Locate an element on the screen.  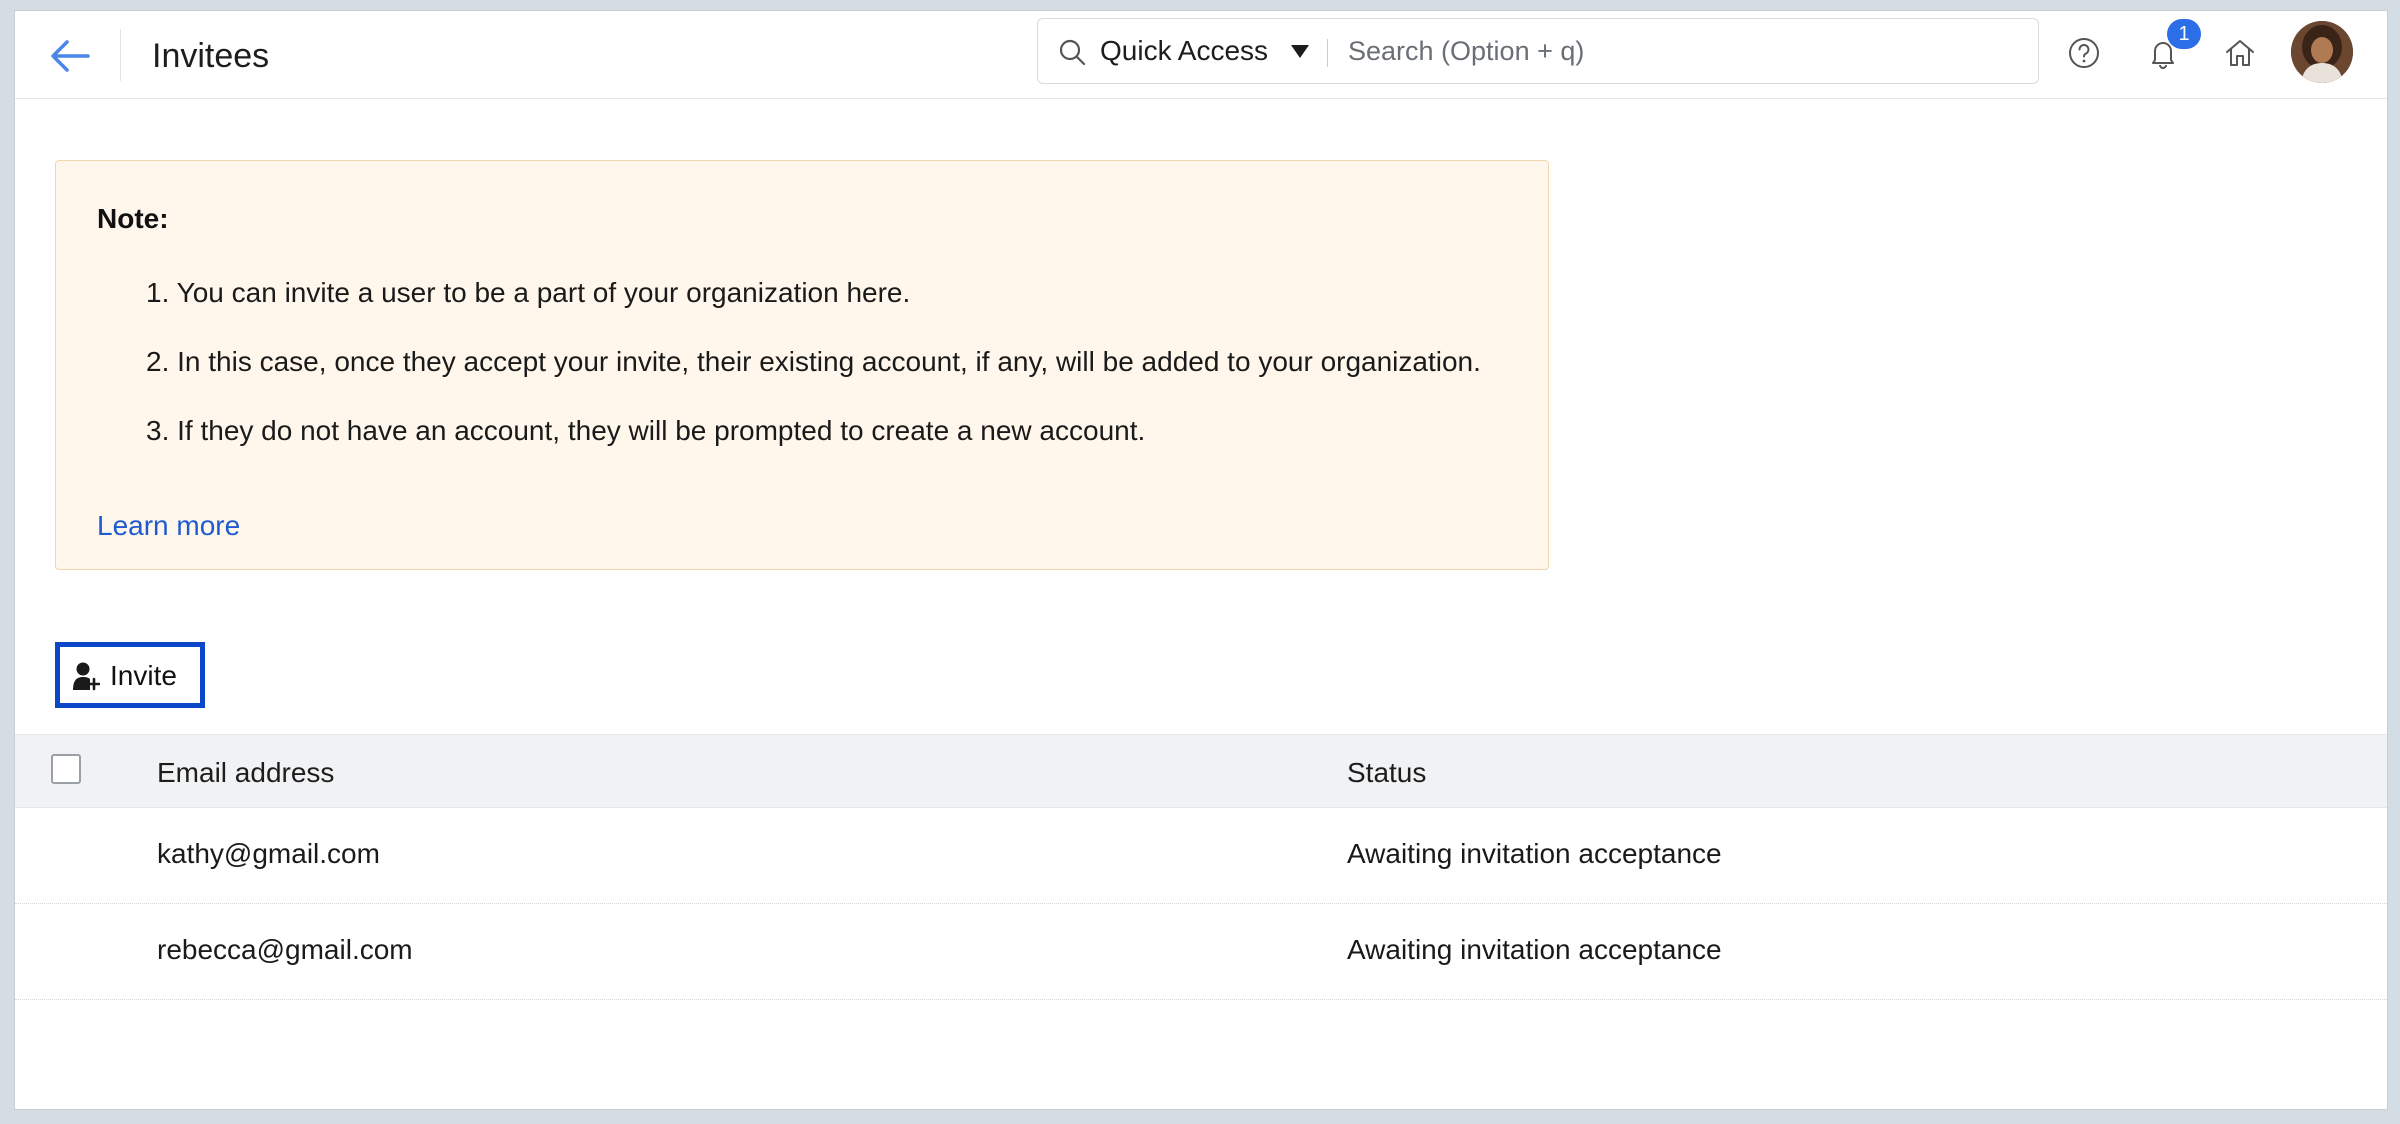
back-arrow-icon is located at coordinates (70, 56).